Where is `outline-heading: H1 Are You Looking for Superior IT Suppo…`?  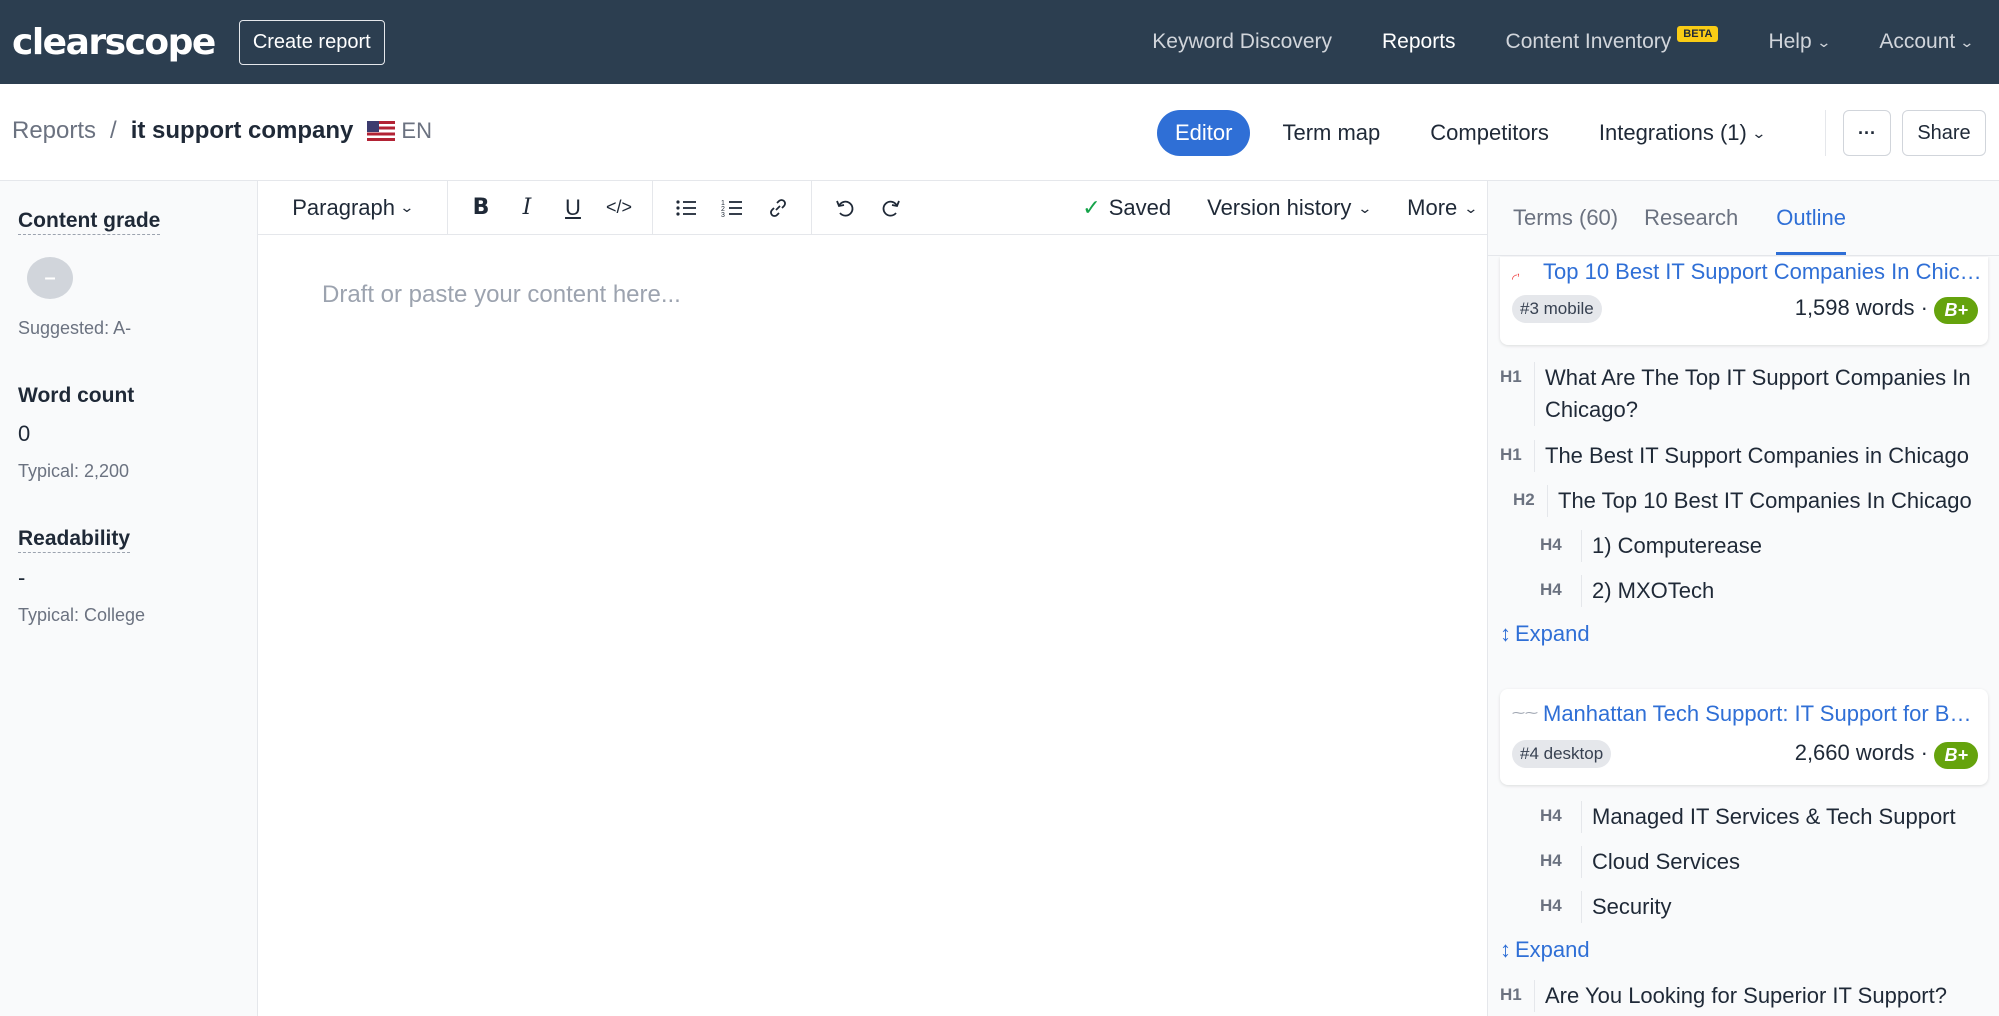 outline-heading: H1 Are You Looking for Superior IT Suppo… is located at coordinates (1723, 996).